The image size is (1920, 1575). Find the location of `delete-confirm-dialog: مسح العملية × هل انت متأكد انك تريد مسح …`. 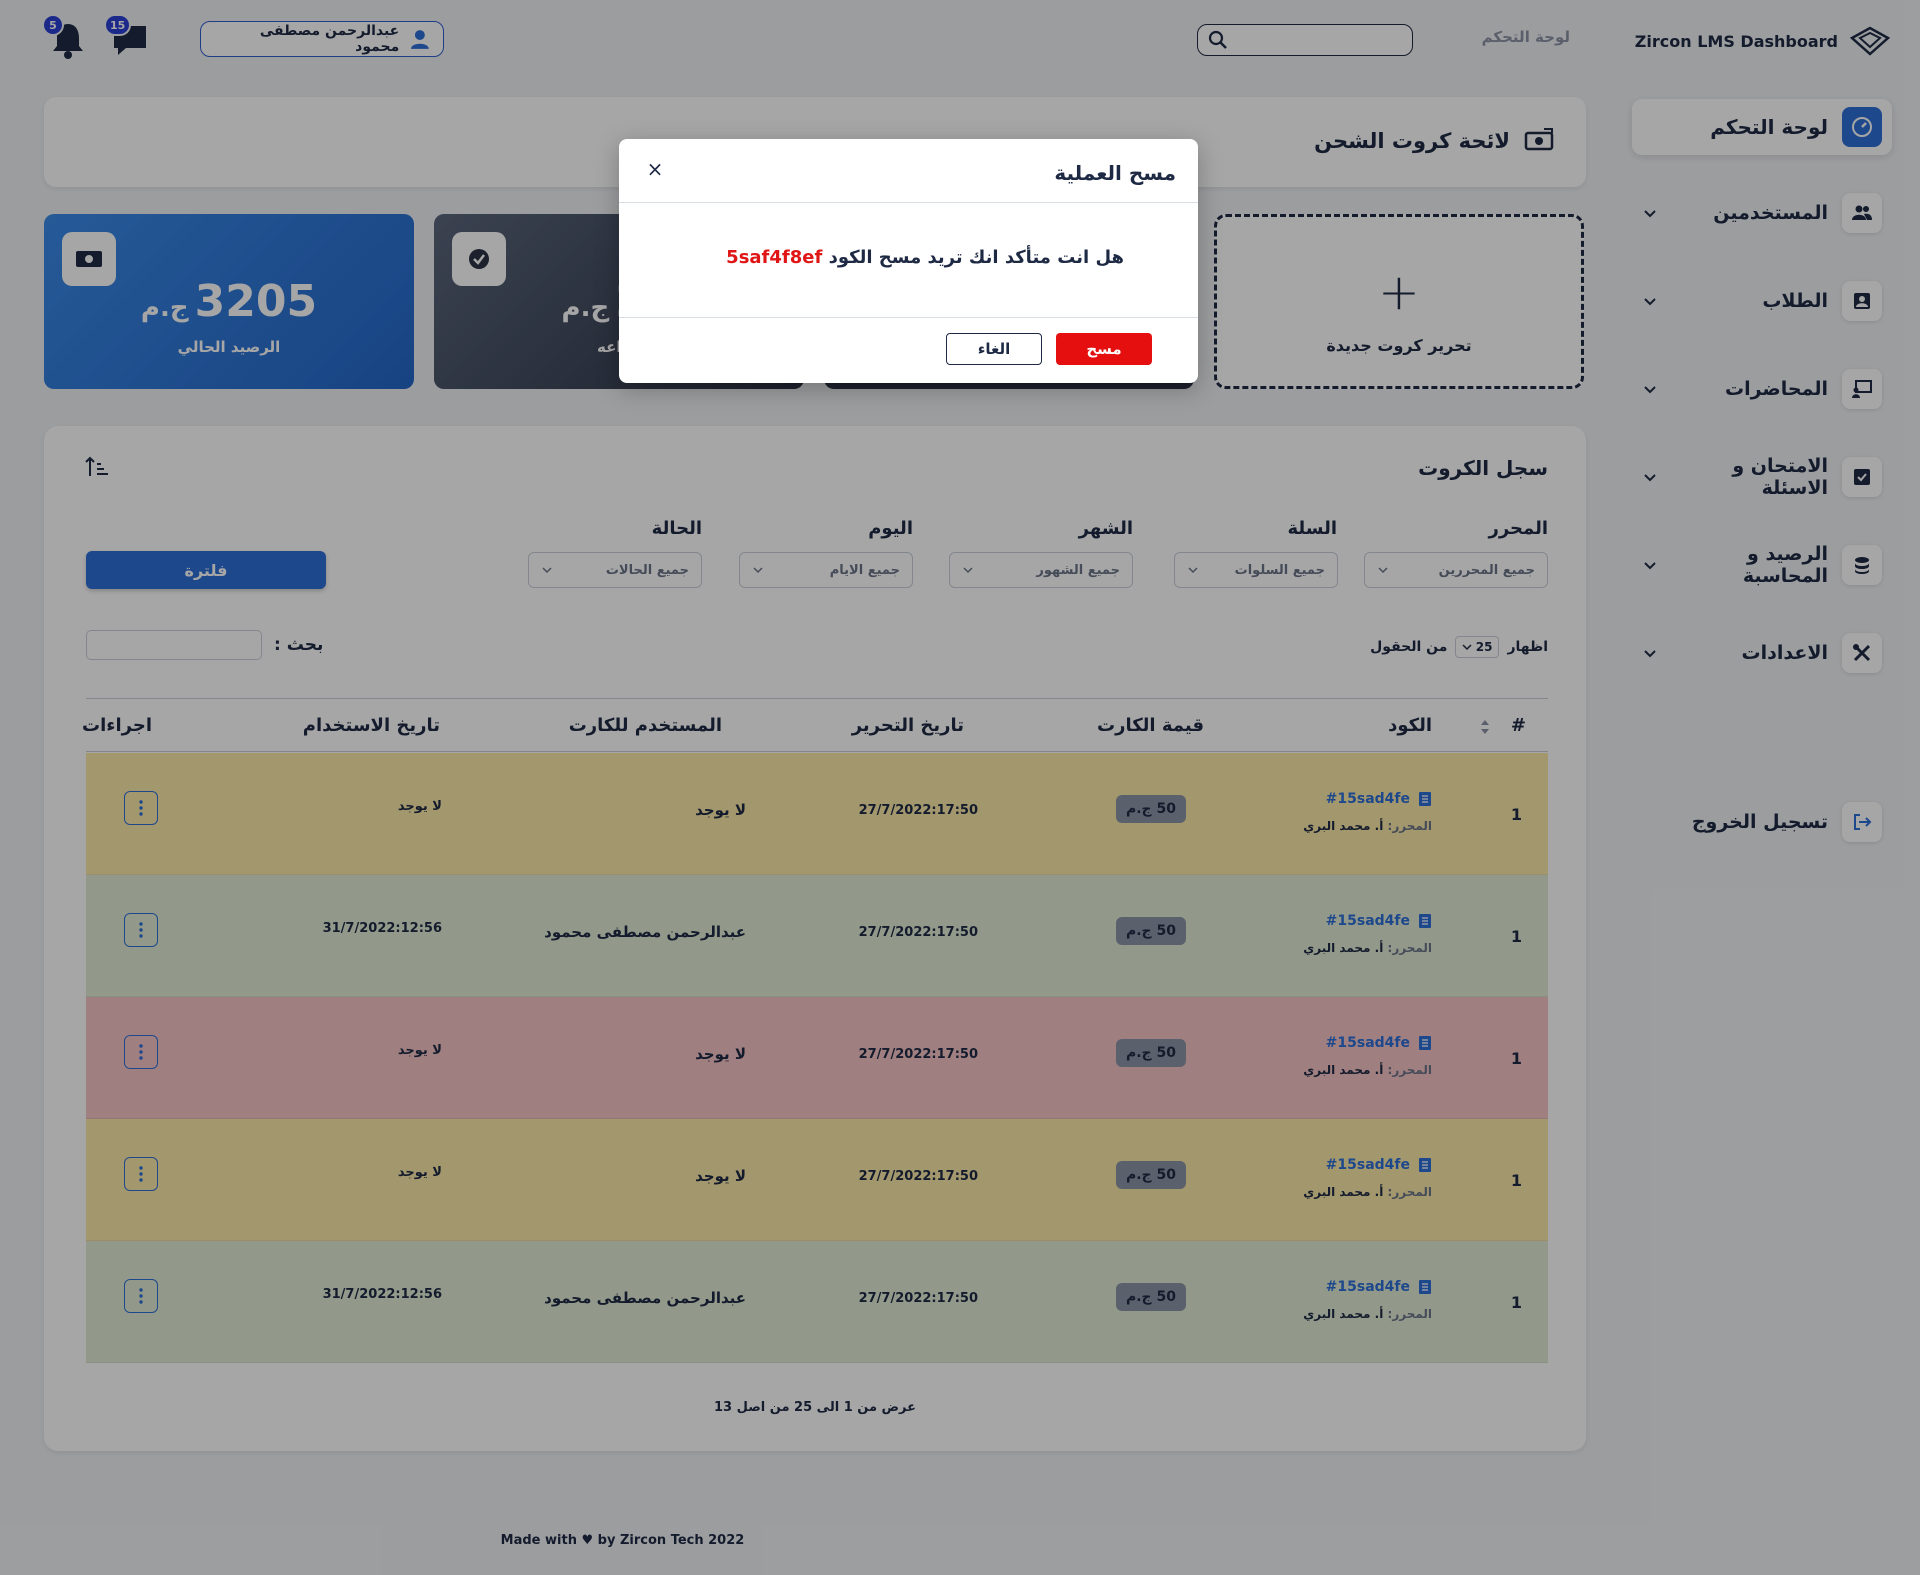

delete-confirm-dialog: مسح العملية × هل انت متأكد انك تريد مسح … is located at coordinates (908, 261).